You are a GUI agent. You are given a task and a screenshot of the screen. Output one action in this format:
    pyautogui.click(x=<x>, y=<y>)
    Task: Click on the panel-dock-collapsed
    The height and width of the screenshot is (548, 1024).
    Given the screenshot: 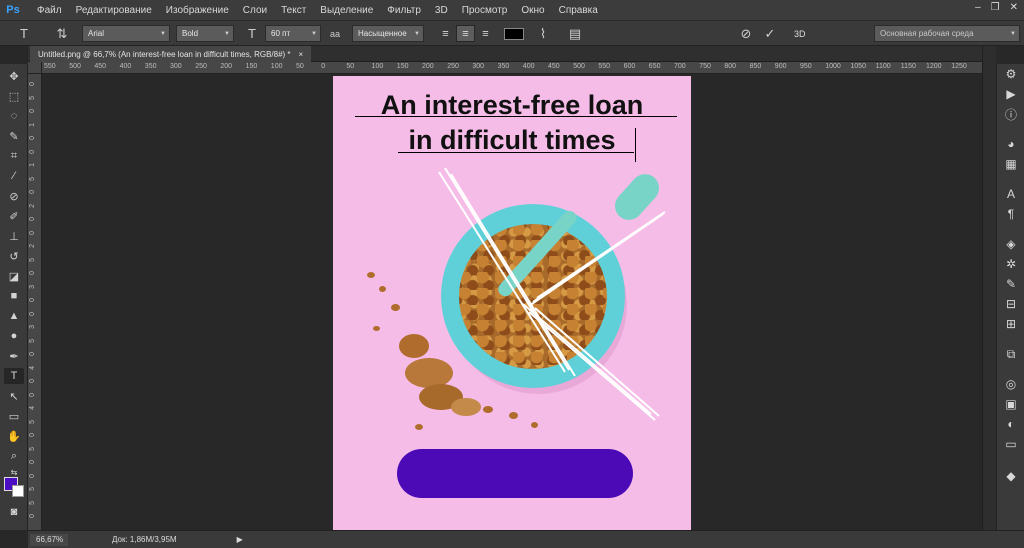 What is the action you would take?
    pyautogui.click(x=989, y=288)
    